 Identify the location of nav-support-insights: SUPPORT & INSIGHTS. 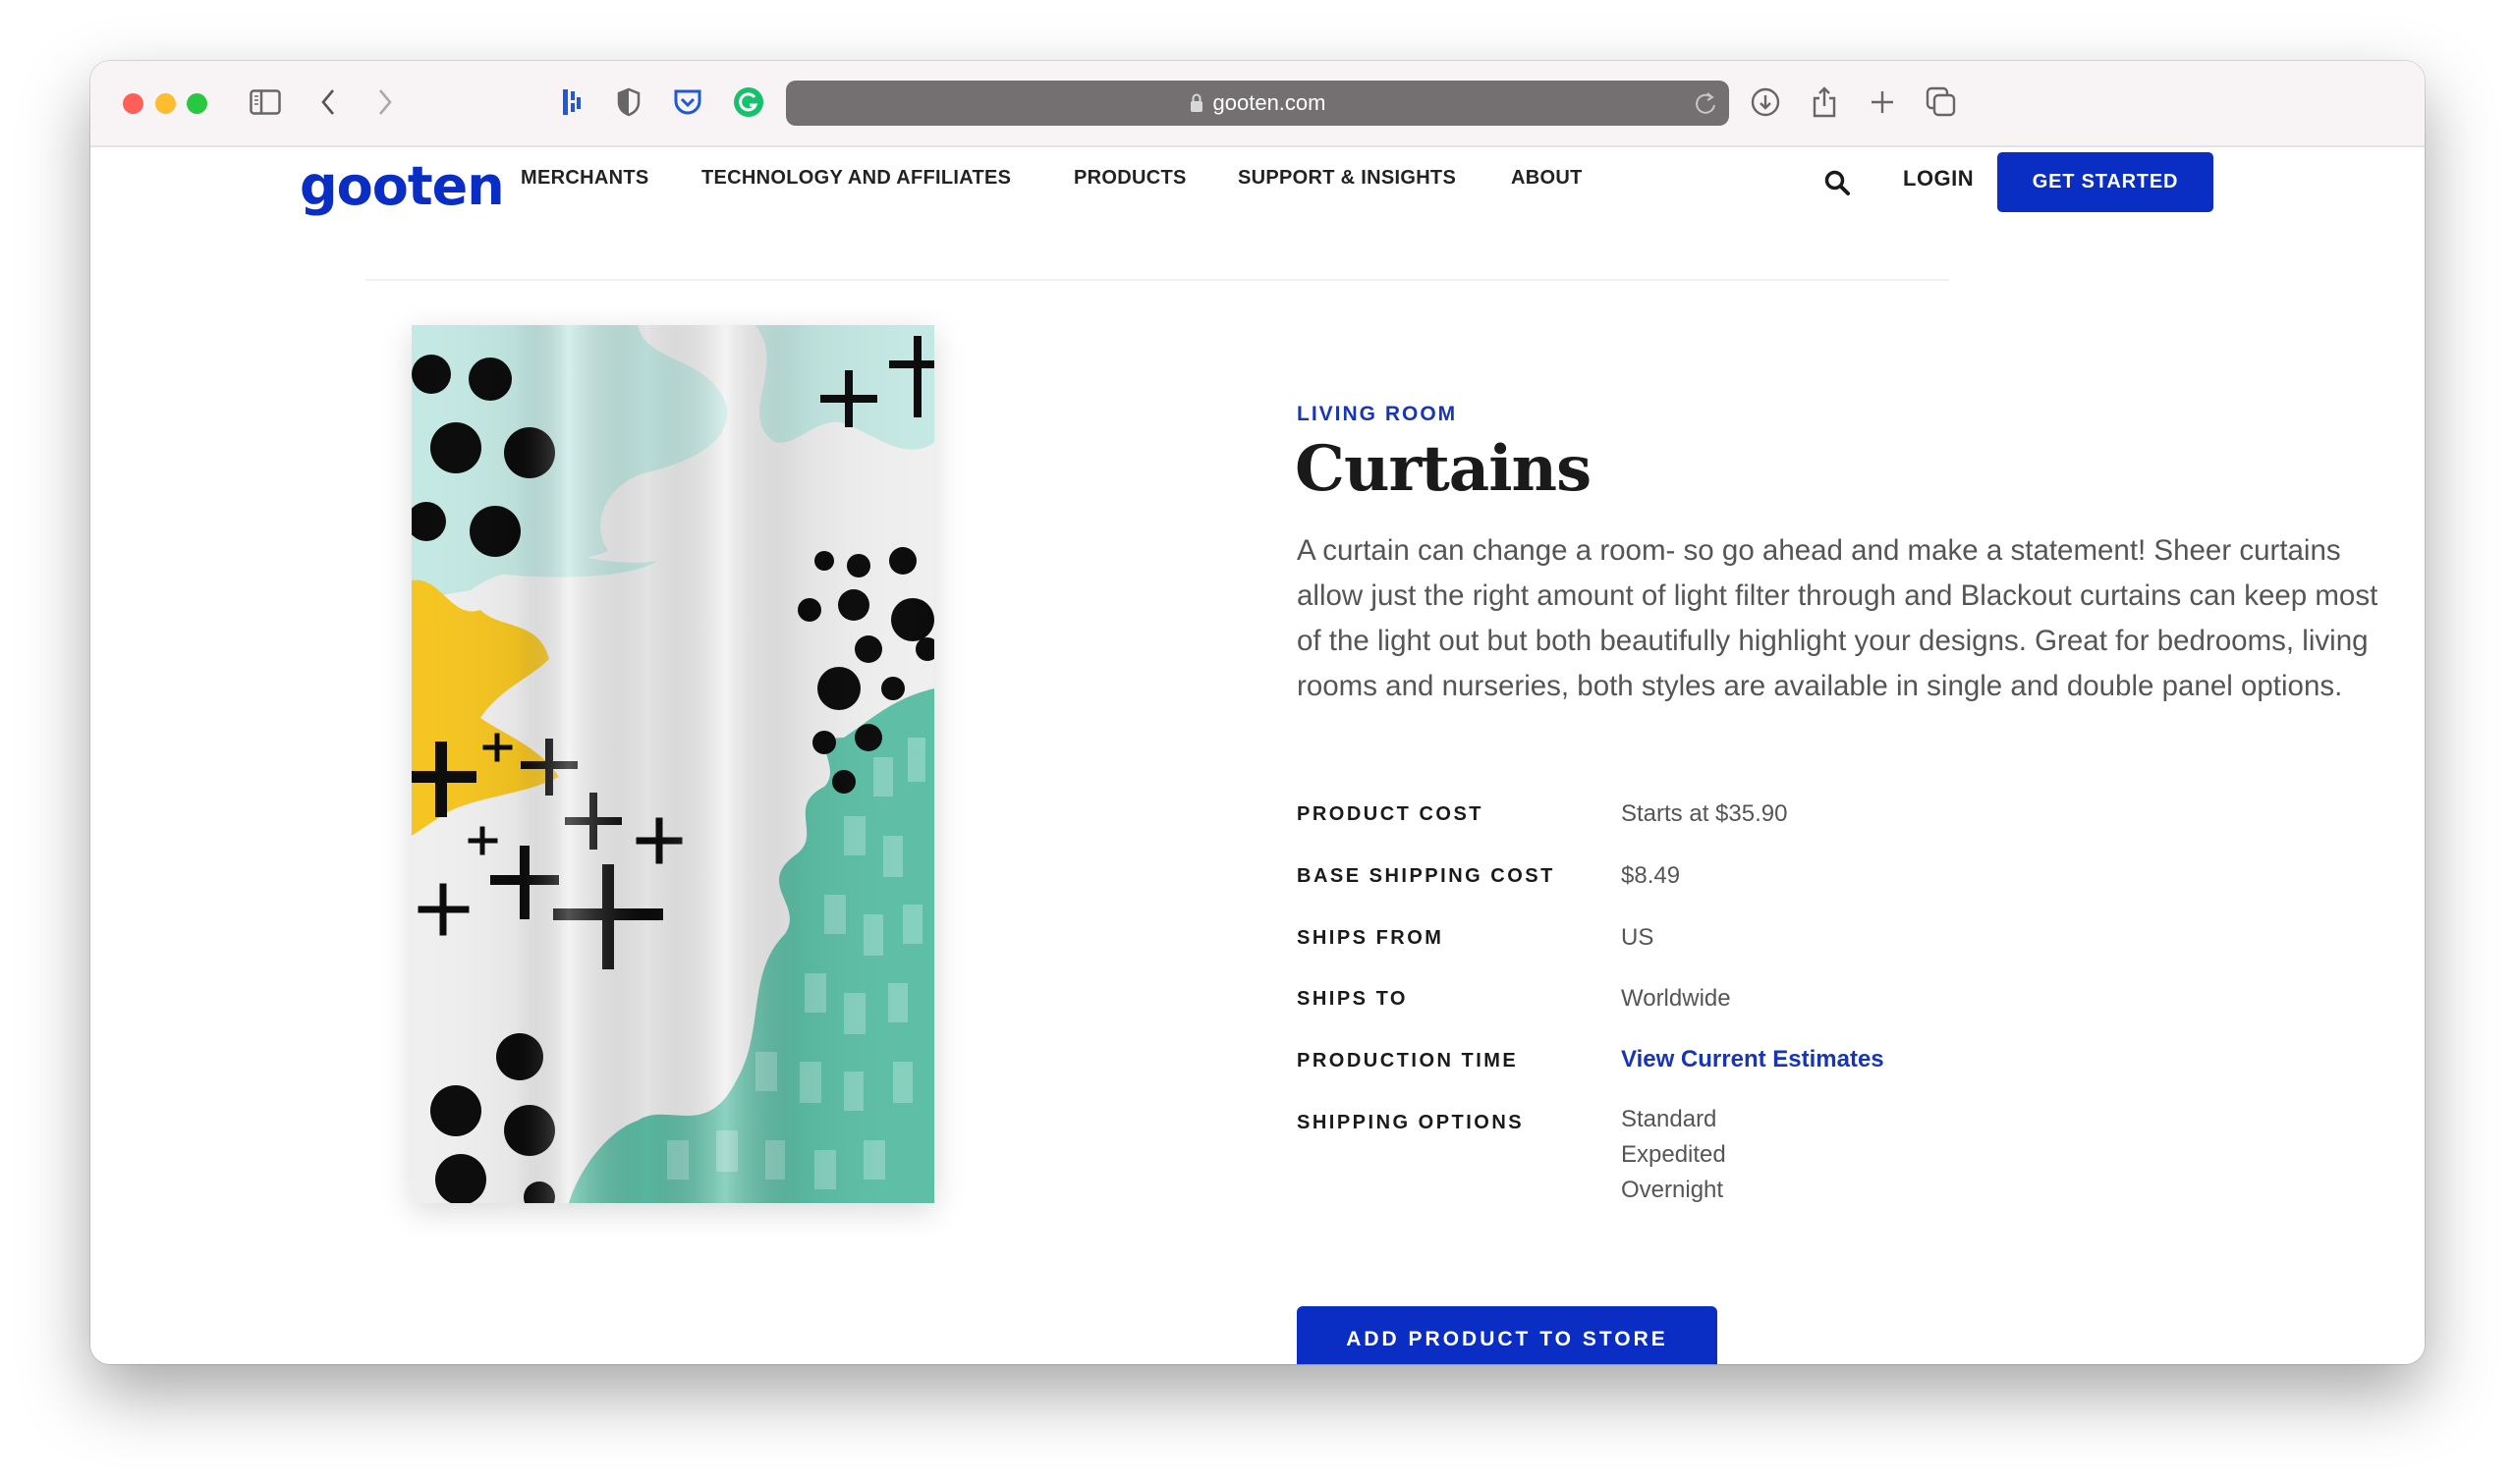
(1347, 178).